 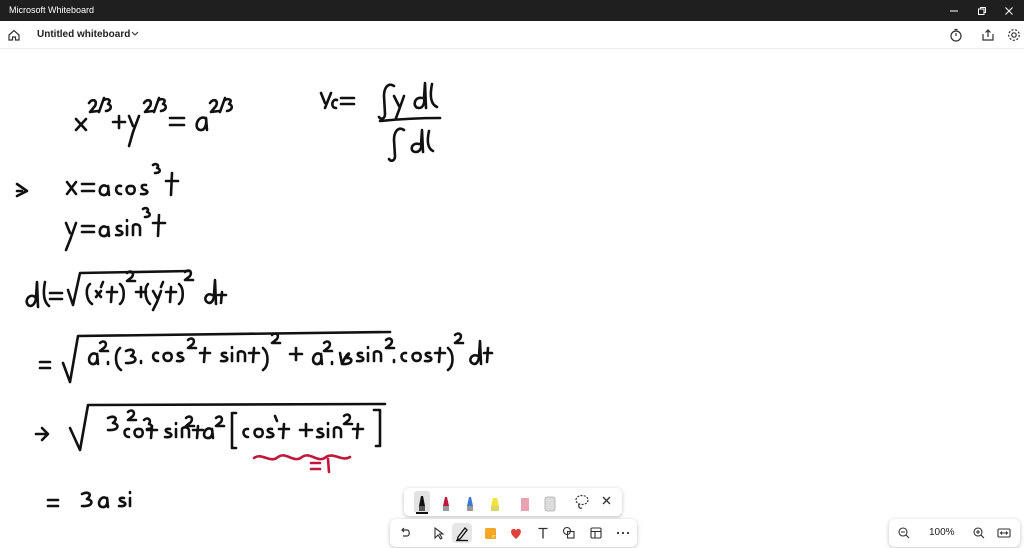 What do you see at coordinates (1014, 35) in the screenshot?
I see `gear-icon` at bounding box center [1014, 35].